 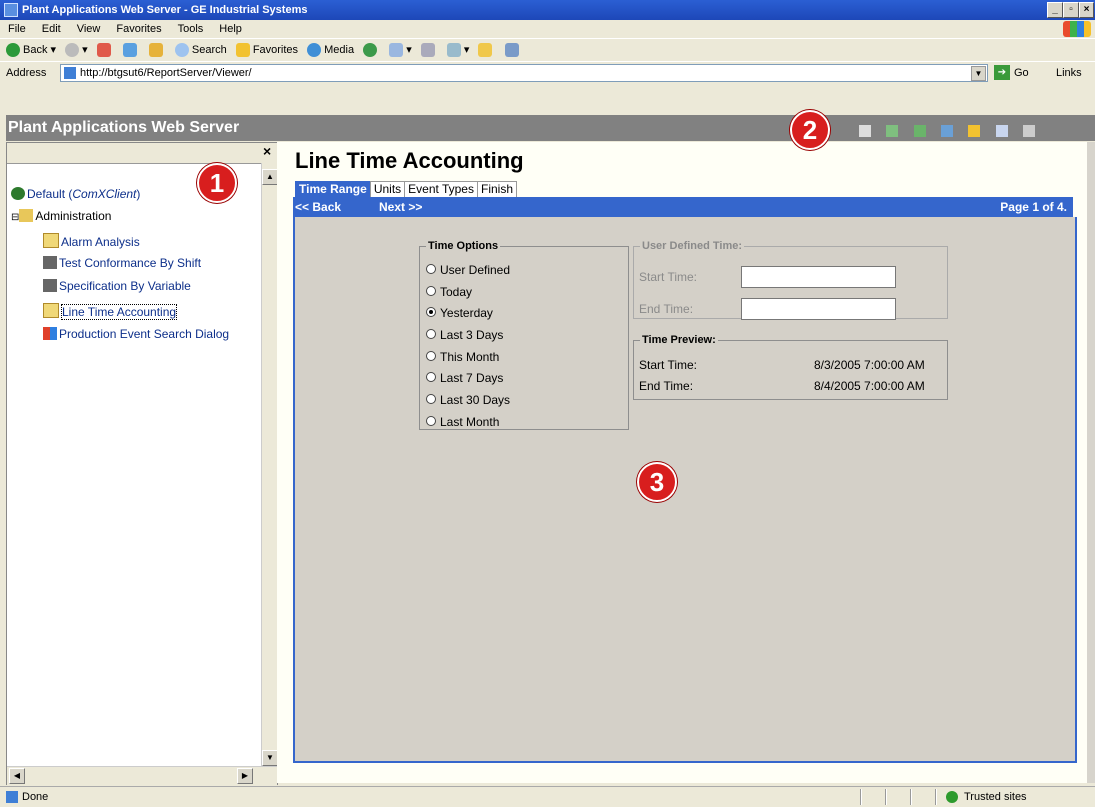 What do you see at coordinates (547, 49) in the screenshot?
I see `browser-toolbar: Back ▾ ▾ Search Favorites Media ▾ ▾` at bounding box center [547, 49].